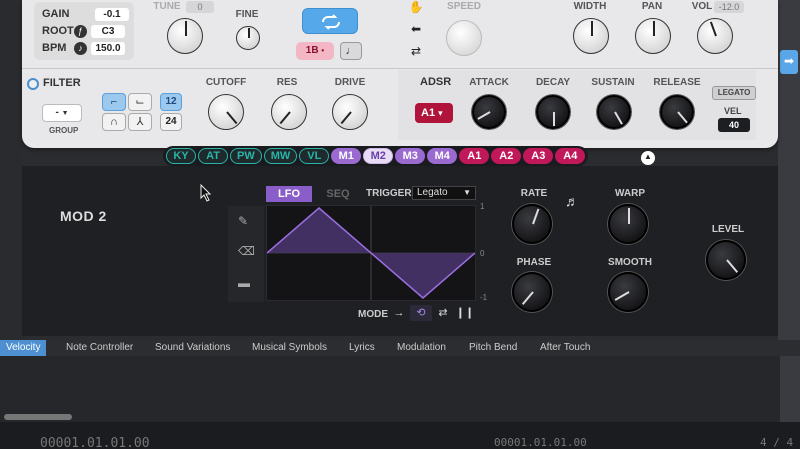 The image size is (800, 449). I want to click on bandpass-icon: ∩, so click(114, 122).